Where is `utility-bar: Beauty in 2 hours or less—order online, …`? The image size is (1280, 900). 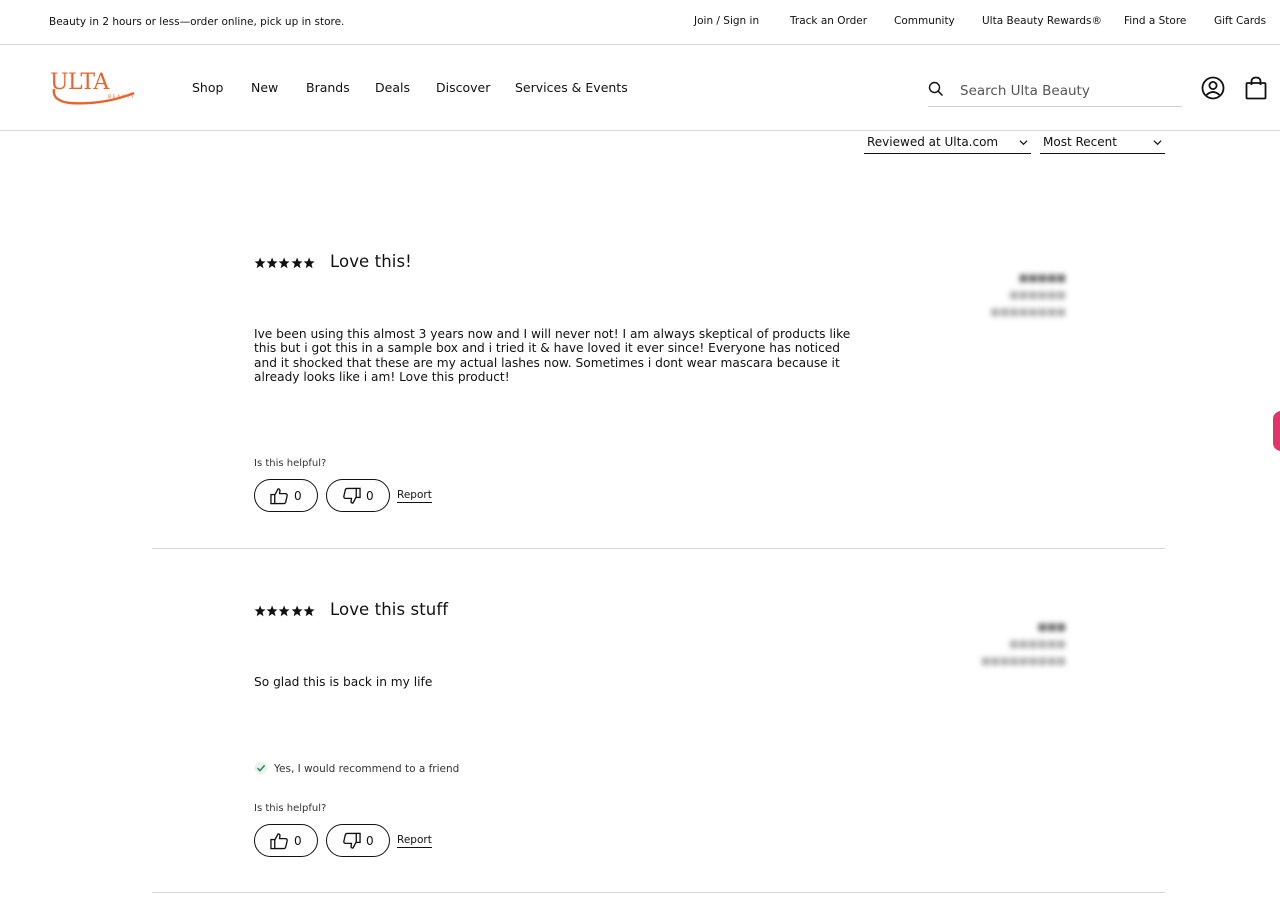 utility-bar: Beauty in 2 hours or less—order online, … is located at coordinates (640, 22).